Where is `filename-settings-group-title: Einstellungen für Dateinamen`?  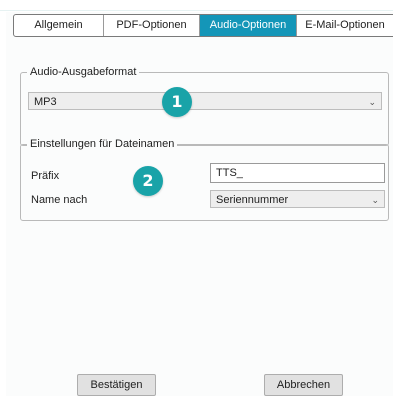
filename-settings-group-title: Einstellungen für Dateinamen is located at coordinates (102, 144).